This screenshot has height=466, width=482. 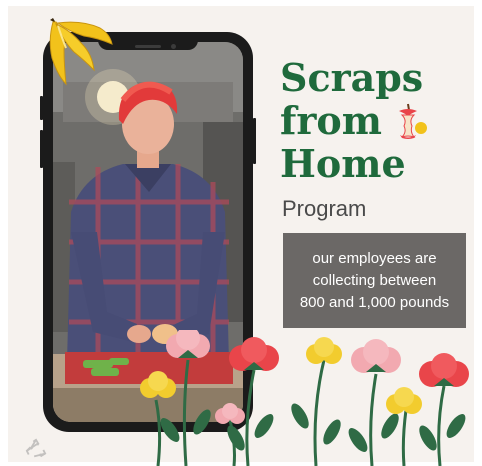 I want to click on phone-camera, so click(x=173, y=46).